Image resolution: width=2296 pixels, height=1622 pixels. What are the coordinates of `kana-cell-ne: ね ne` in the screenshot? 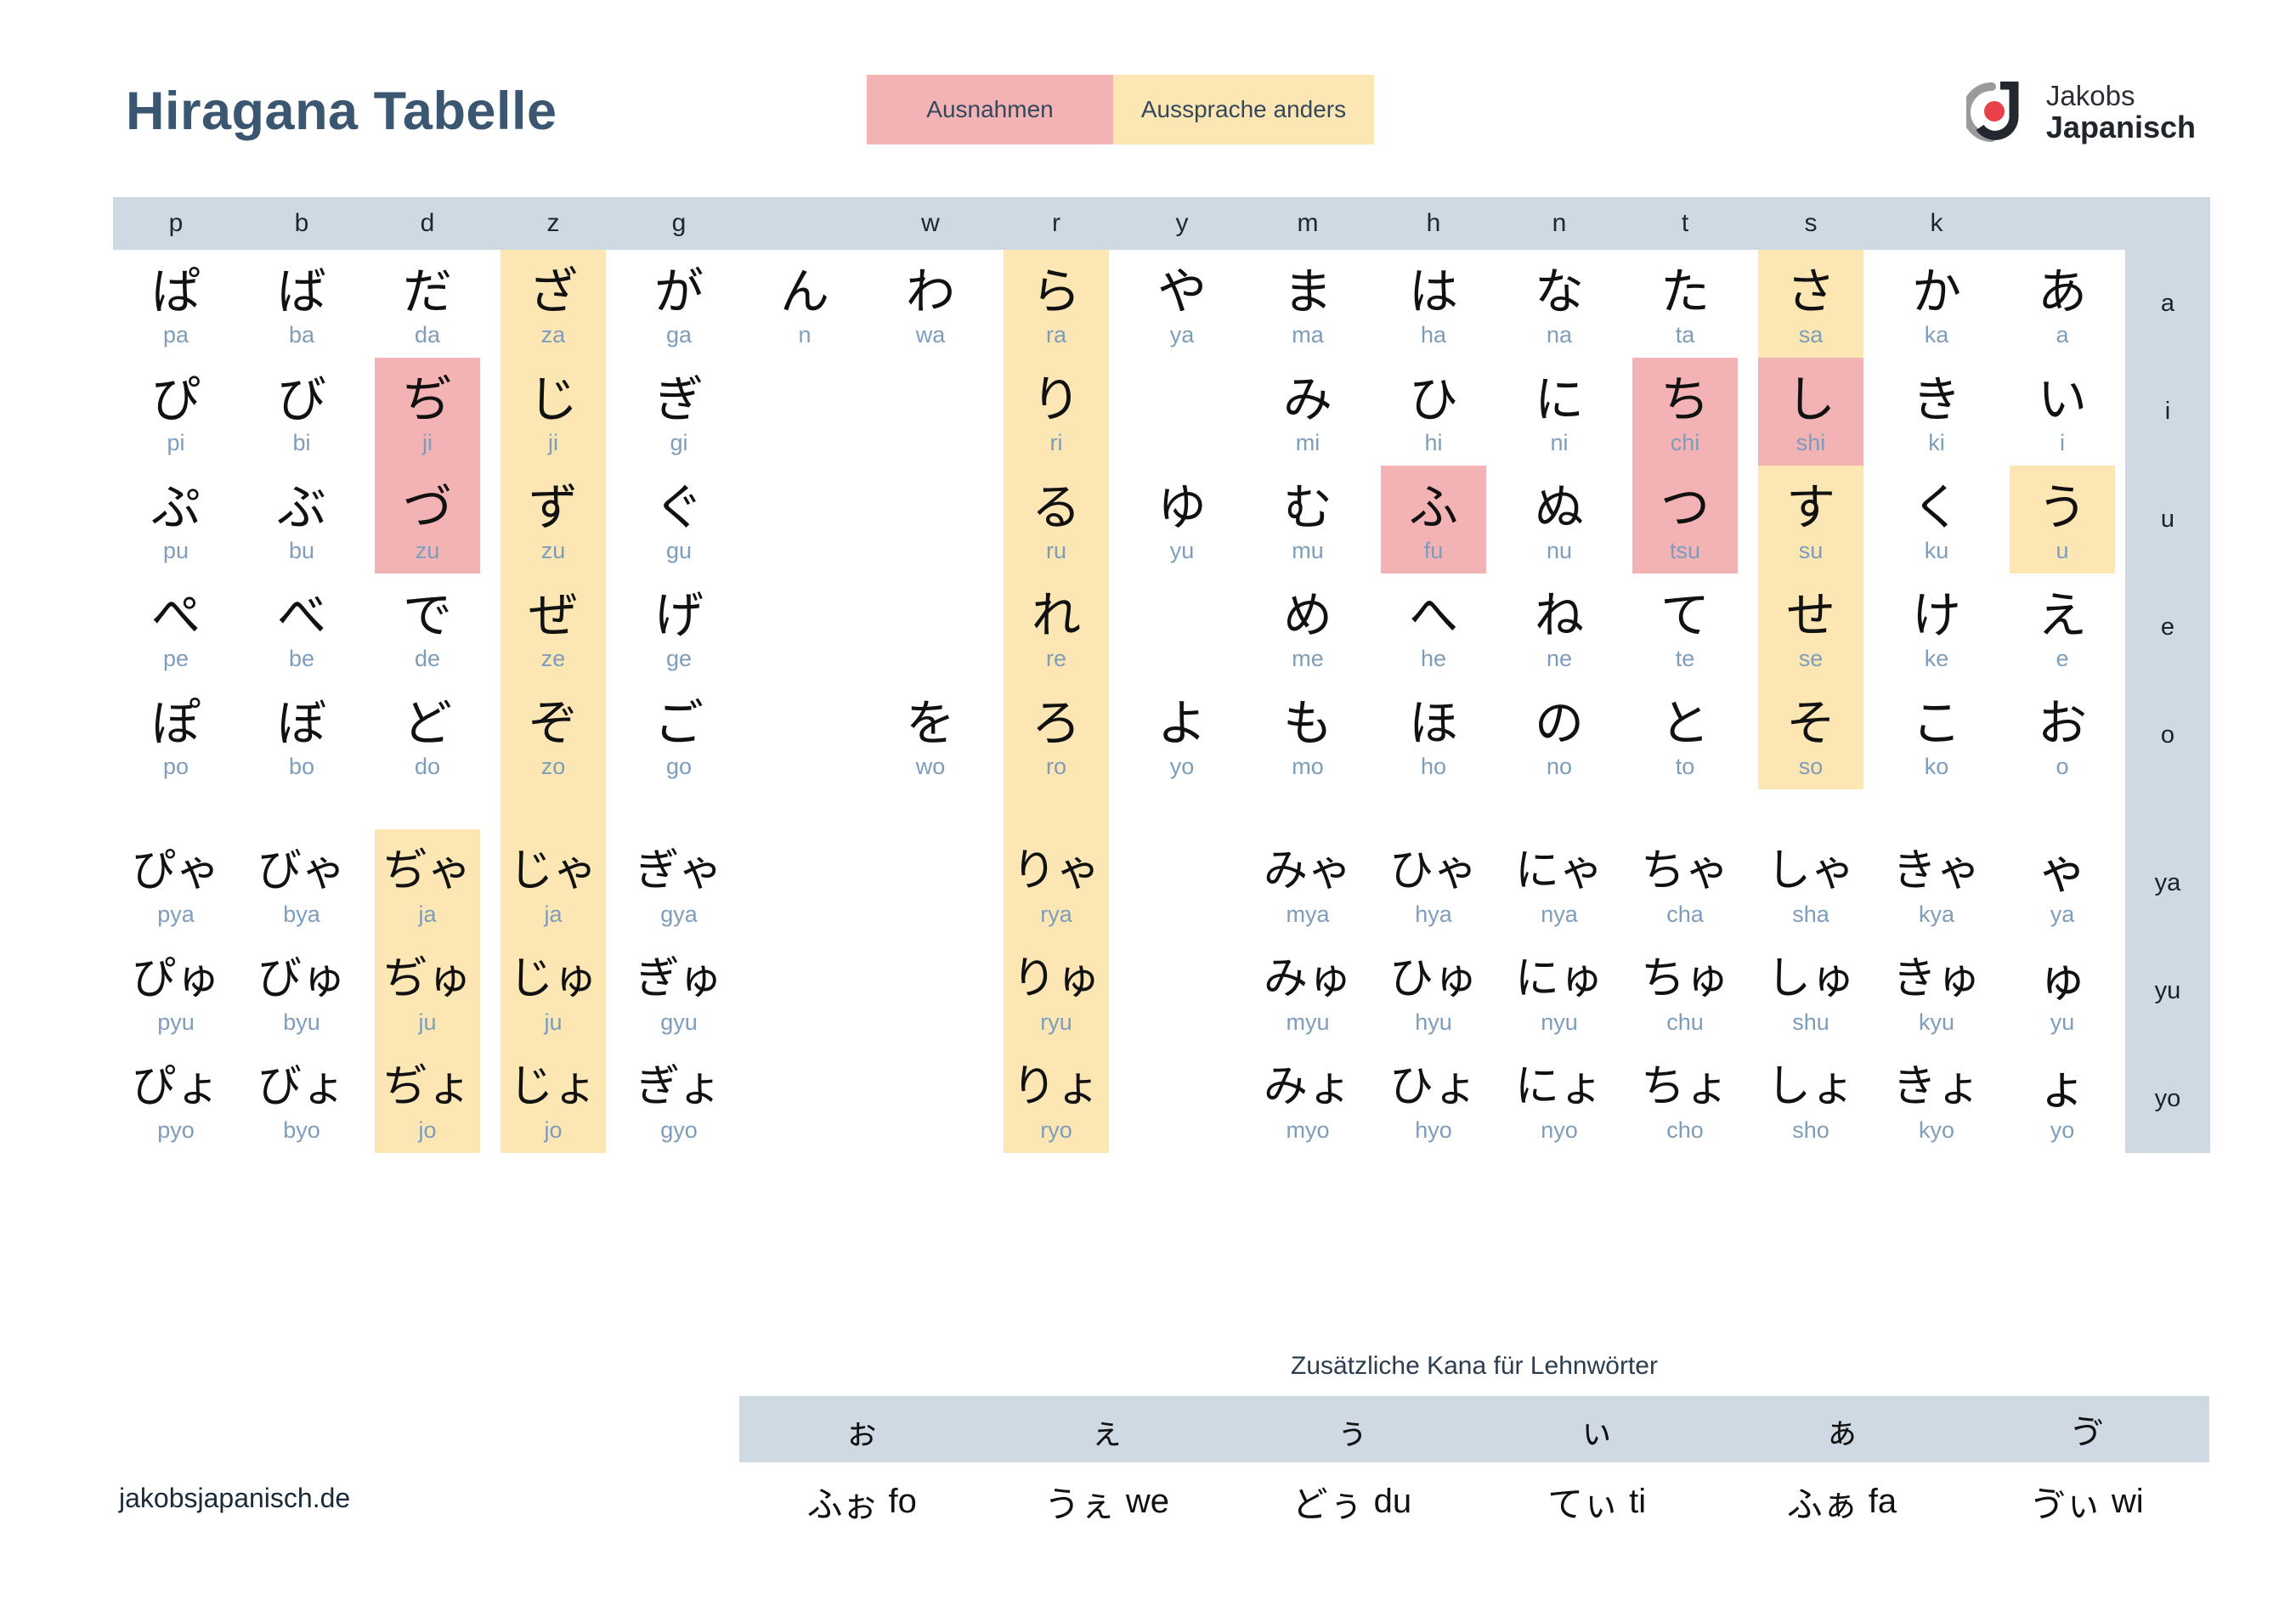 It's located at (1559, 627).